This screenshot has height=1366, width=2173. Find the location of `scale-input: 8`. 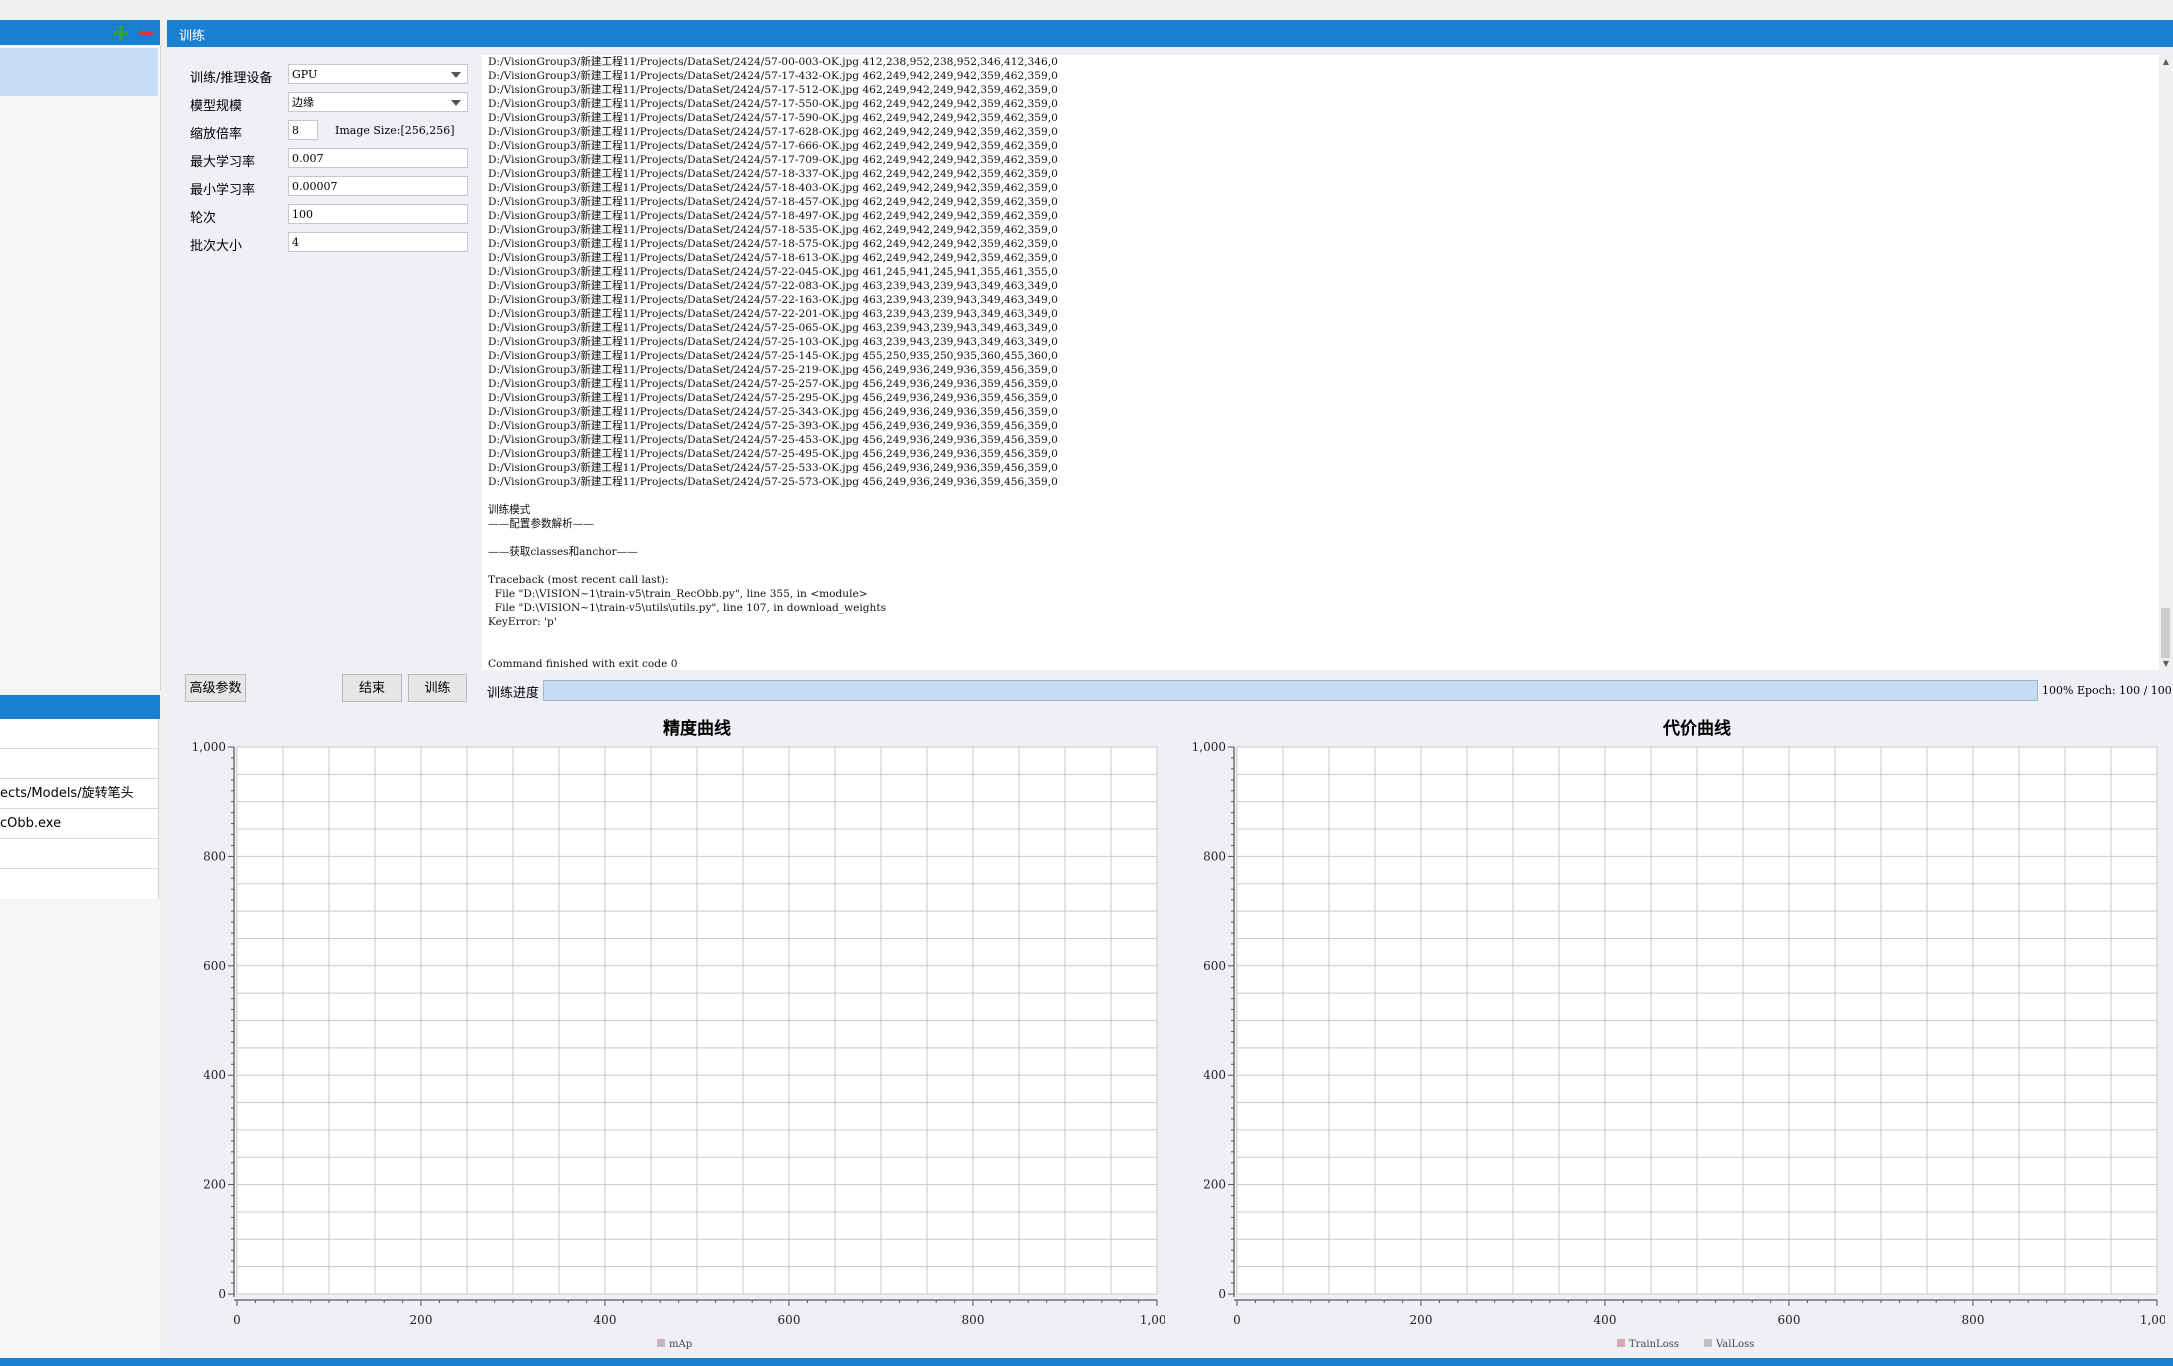

scale-input: 8 is located at coordinates (303, 130).